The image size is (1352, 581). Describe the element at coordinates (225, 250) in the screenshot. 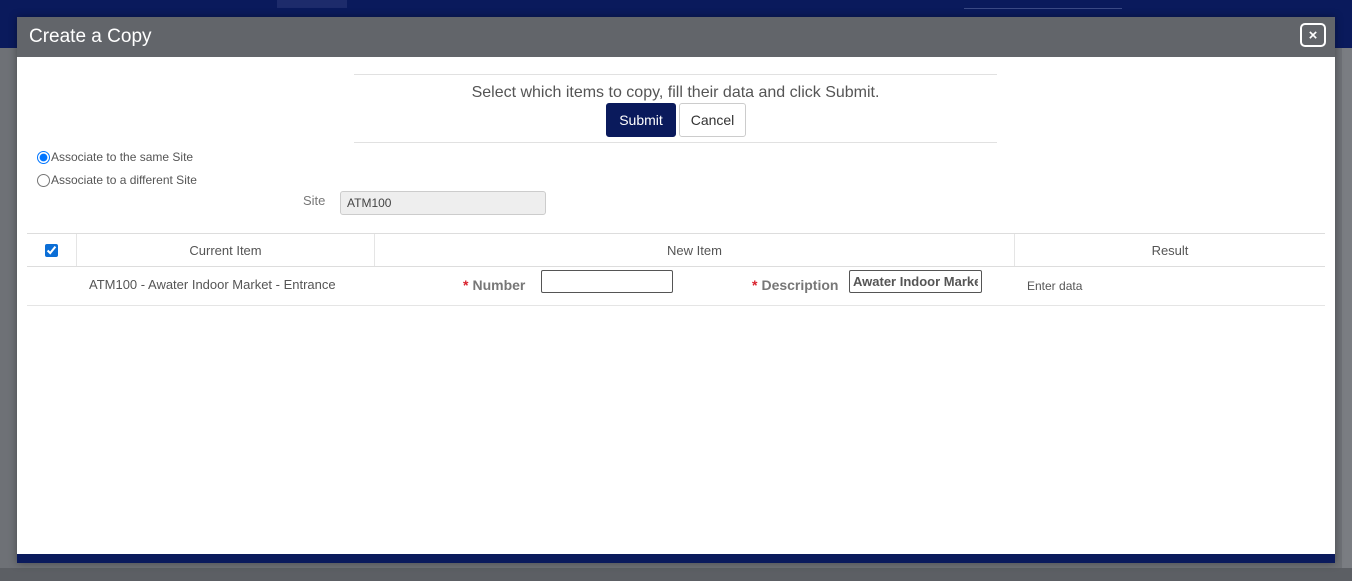

I see `header-current-item: Current Item` at that location.